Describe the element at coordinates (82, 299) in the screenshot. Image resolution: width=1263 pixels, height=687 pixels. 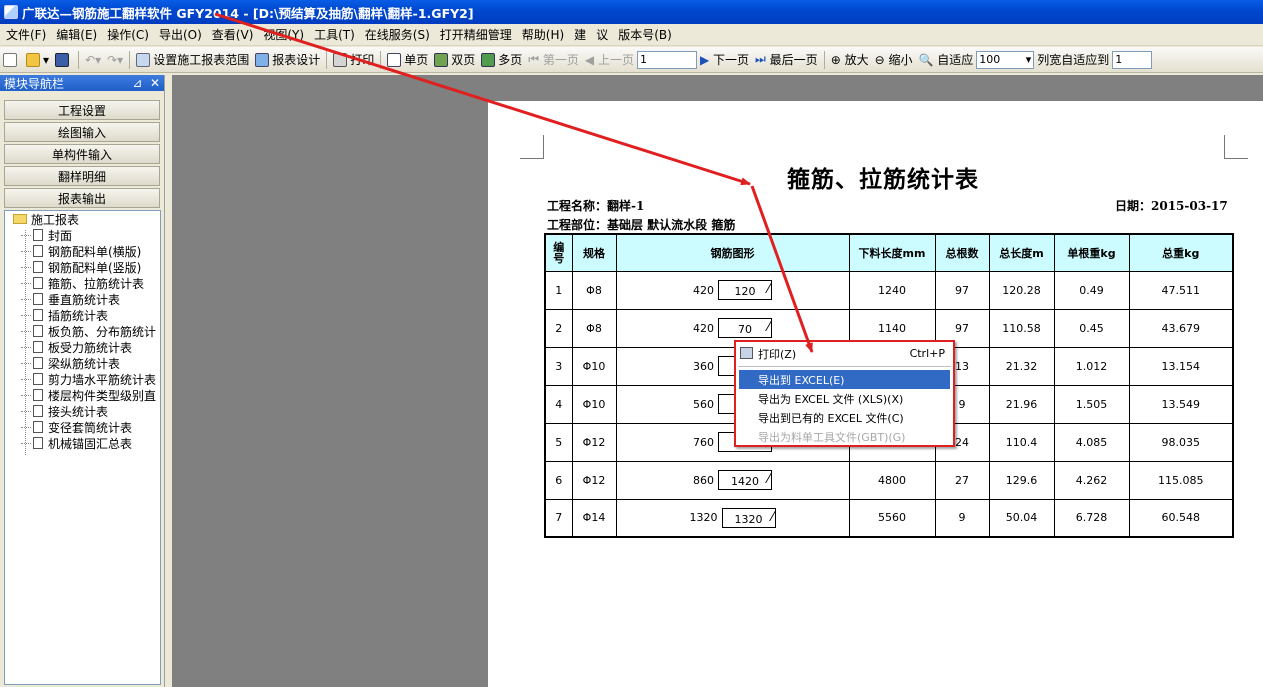
I see `tree-item-vertical-bar: 垂直筋统计表` at that location.